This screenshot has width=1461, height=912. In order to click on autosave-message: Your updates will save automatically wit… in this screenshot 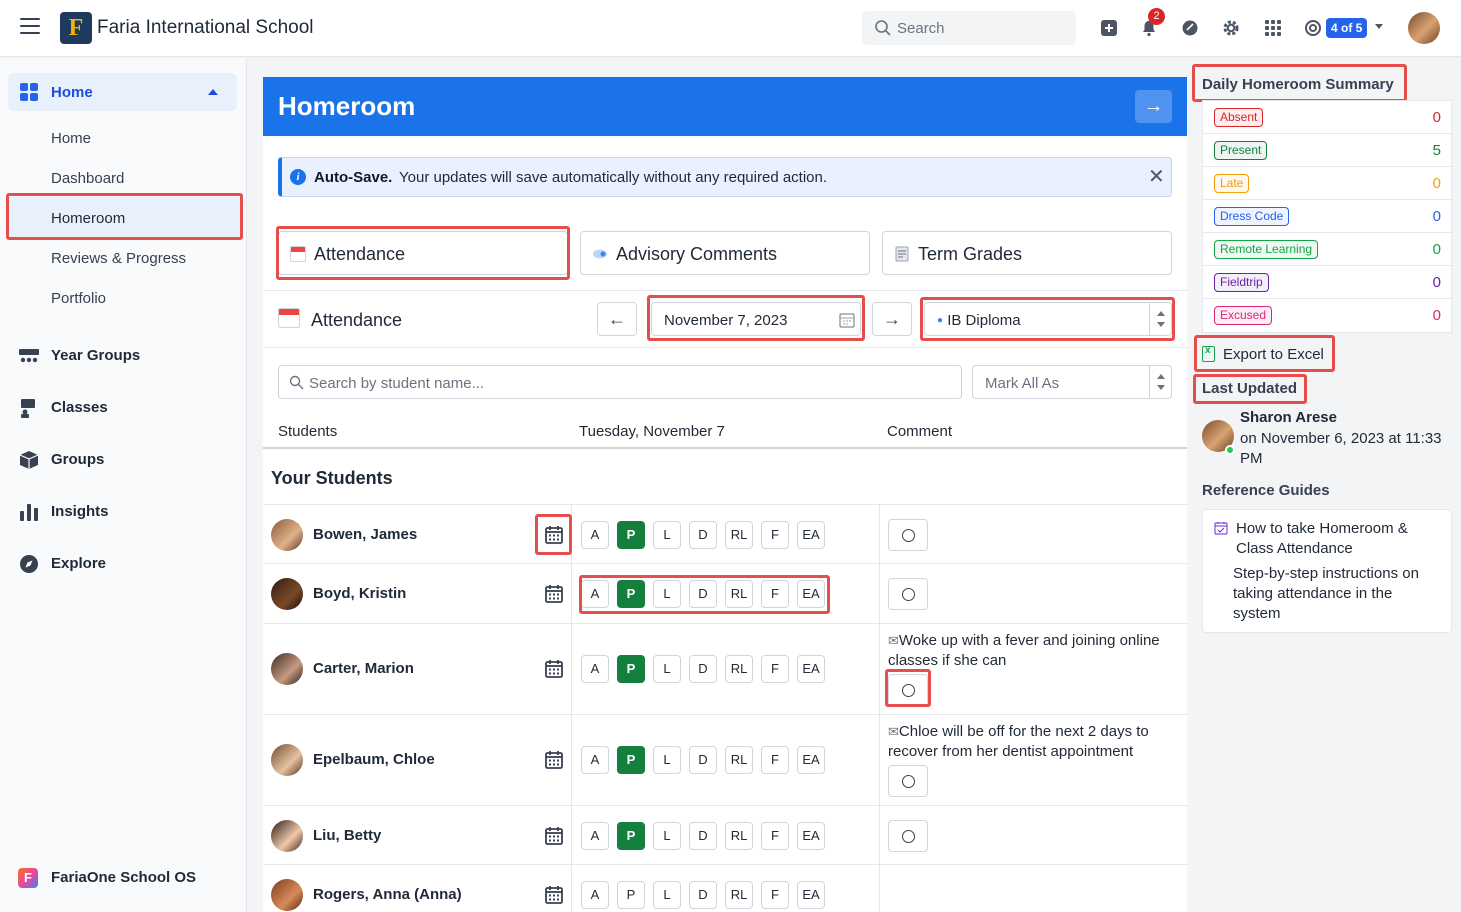, I will do `click(613, 177)`.